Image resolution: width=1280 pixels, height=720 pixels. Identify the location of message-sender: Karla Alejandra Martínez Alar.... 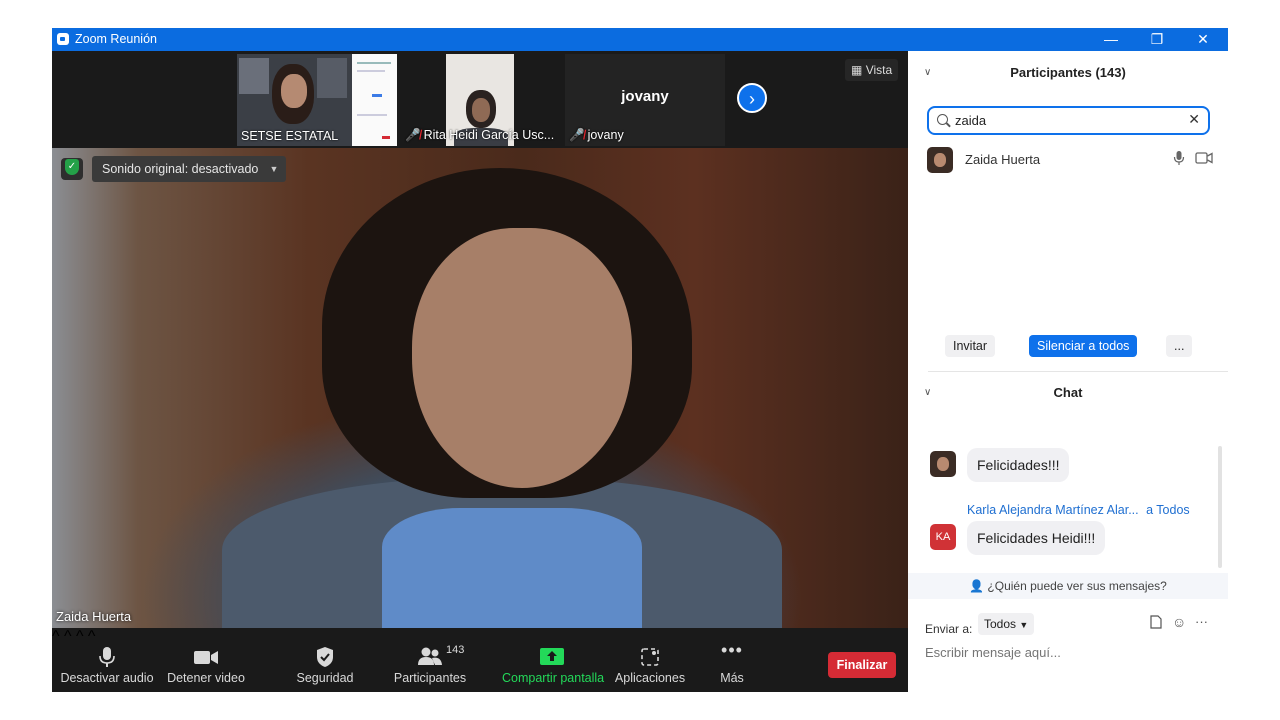
(1053, 510).